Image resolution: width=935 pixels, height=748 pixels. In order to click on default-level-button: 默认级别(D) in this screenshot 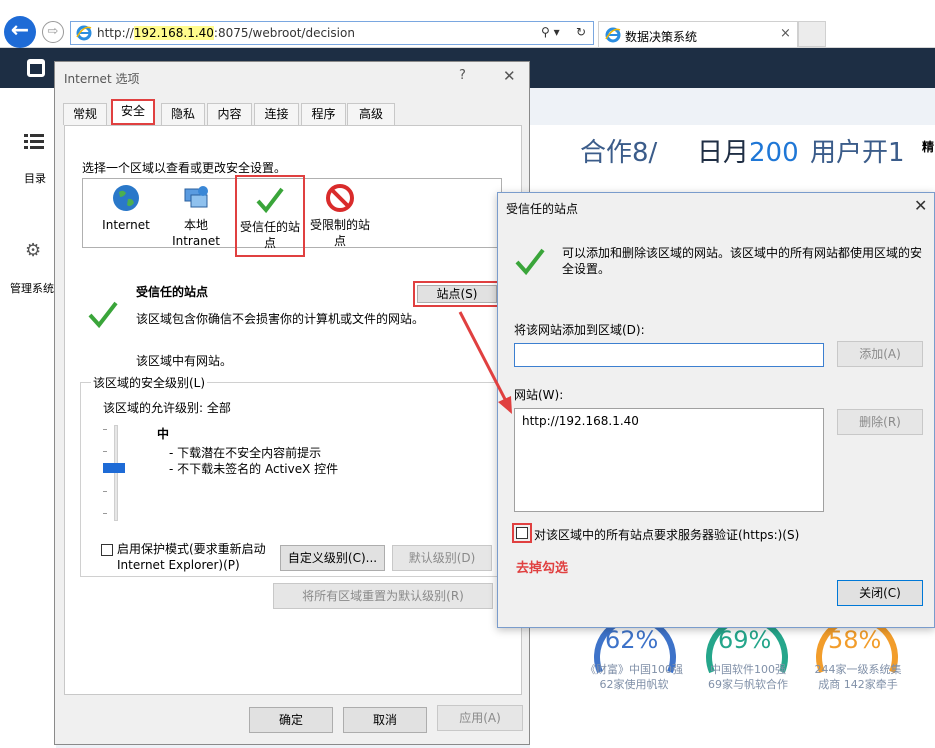, I will do `click(442, 558)`.